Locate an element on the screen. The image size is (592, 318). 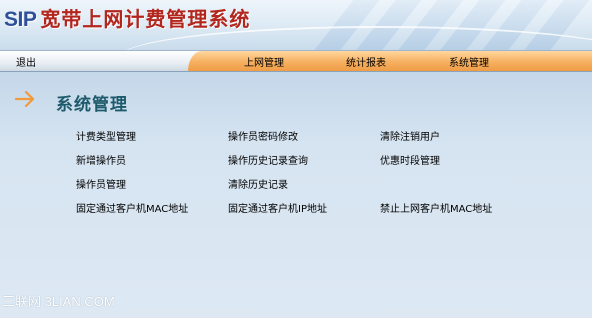
arrow-right-icon is located at coordinates (24, 99).